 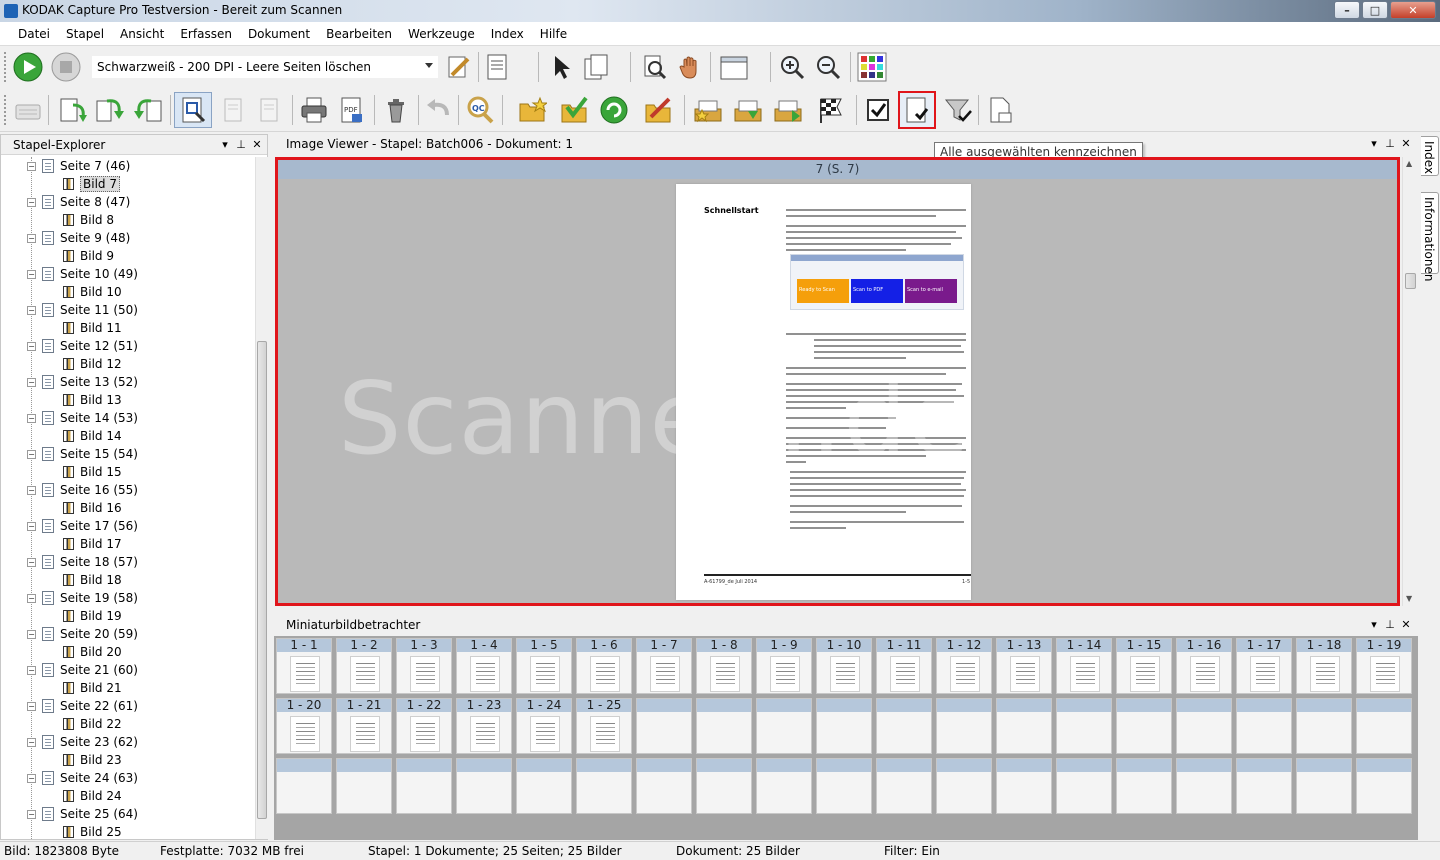 I want to click on tree-image-item: Bild 12, so click(x=128, y=364).